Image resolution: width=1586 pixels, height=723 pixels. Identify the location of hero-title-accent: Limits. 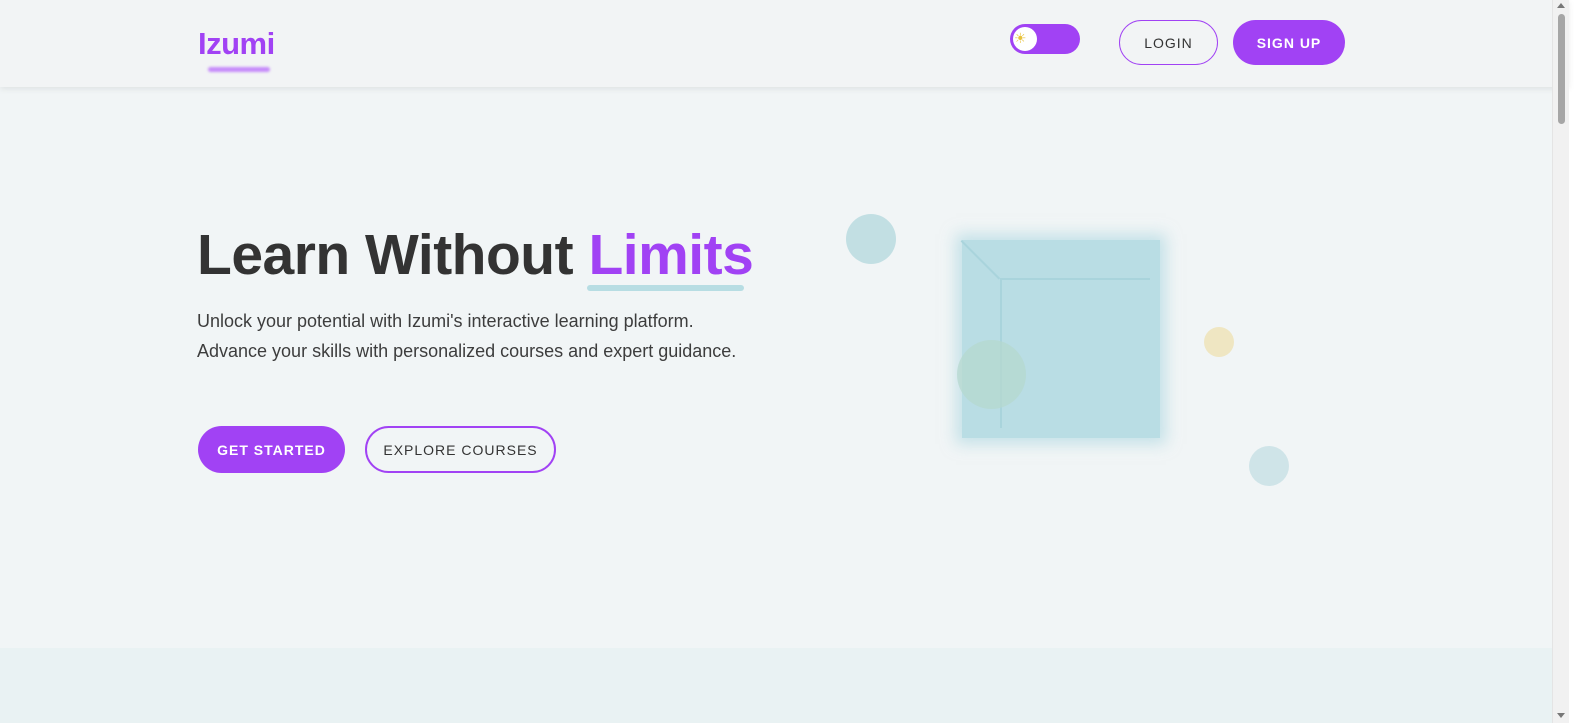
(671, 255).